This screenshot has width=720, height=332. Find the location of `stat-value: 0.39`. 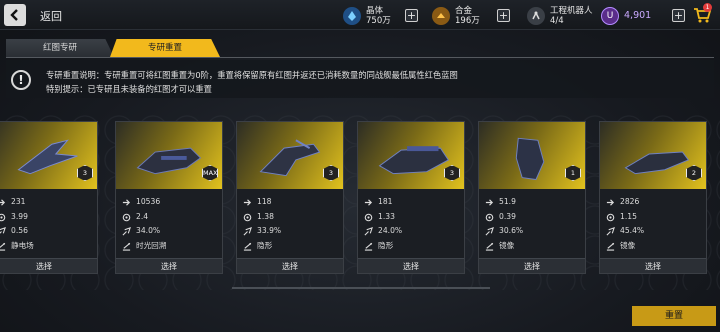

stat-value: 0.39 is located at coordinates (507, 216).